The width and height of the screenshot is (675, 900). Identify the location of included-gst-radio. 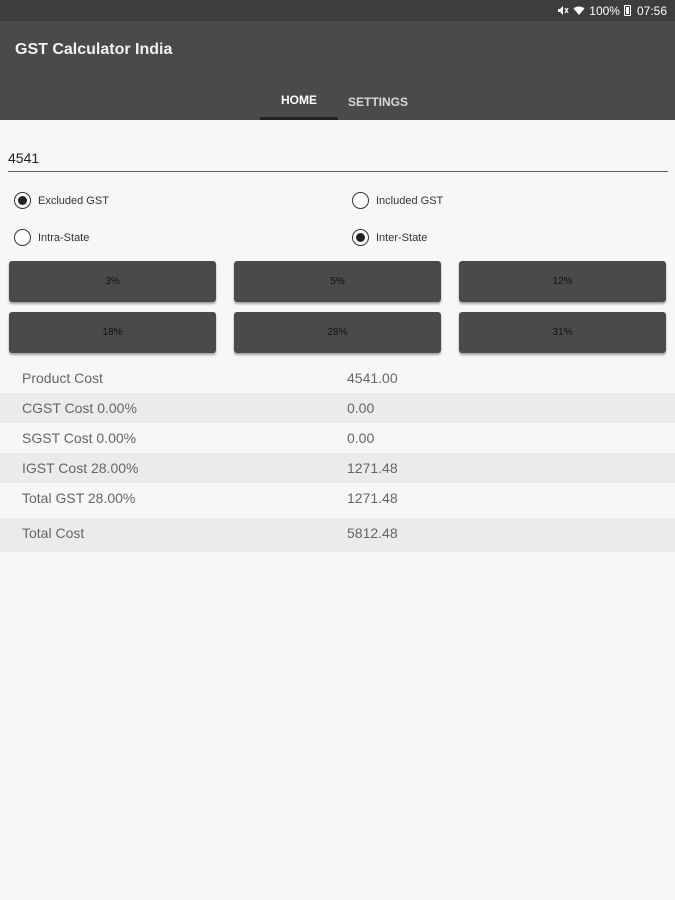
(360, 200).